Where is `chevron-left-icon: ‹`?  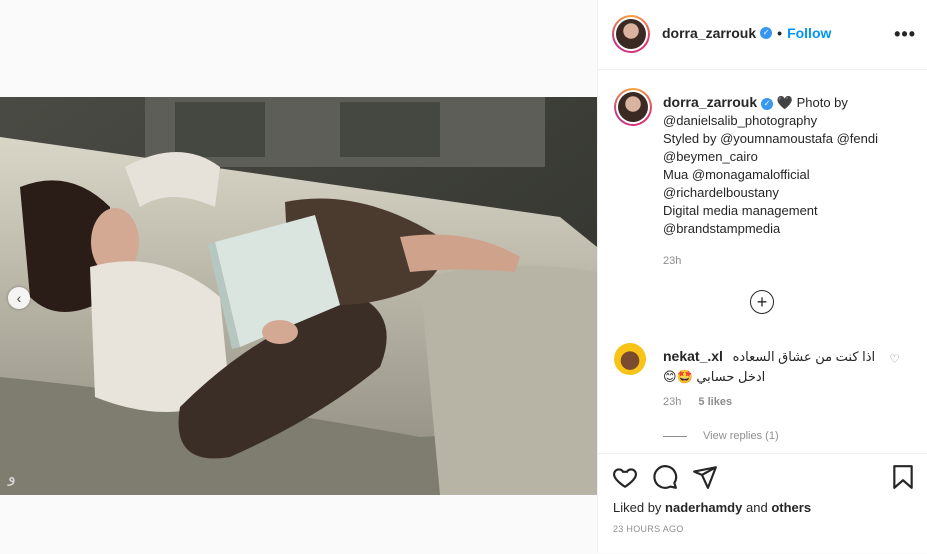
chevron-left-icon: ‹ is located at coordinates (19, 298).